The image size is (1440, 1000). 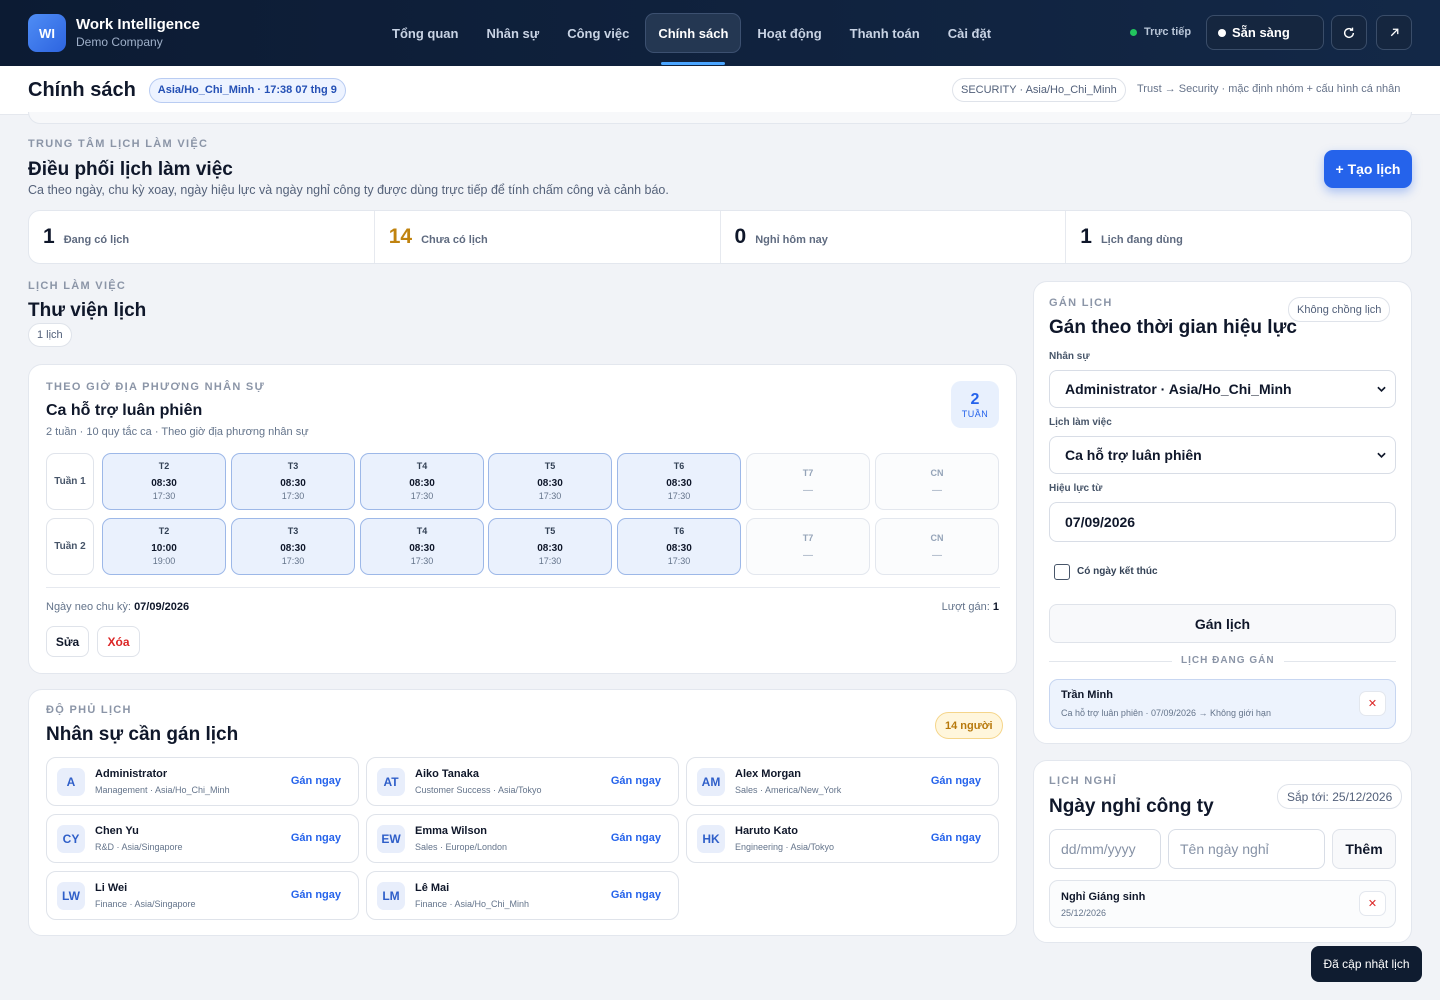 What do you see at coordinates (1222, 522) in the screenshot?
I see `effective-from-input: 07/09/2026` at bounding box center [1222, 522].